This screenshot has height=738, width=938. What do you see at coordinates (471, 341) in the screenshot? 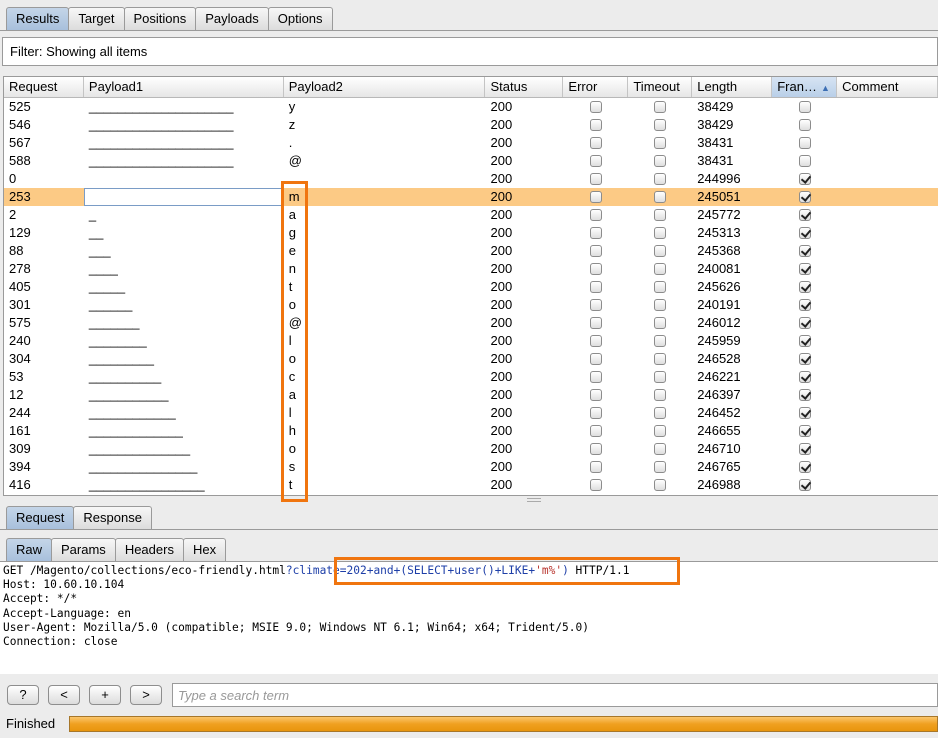
I see `table-row: 240 ________ l 200 245959` at bounding box center [471, 341].